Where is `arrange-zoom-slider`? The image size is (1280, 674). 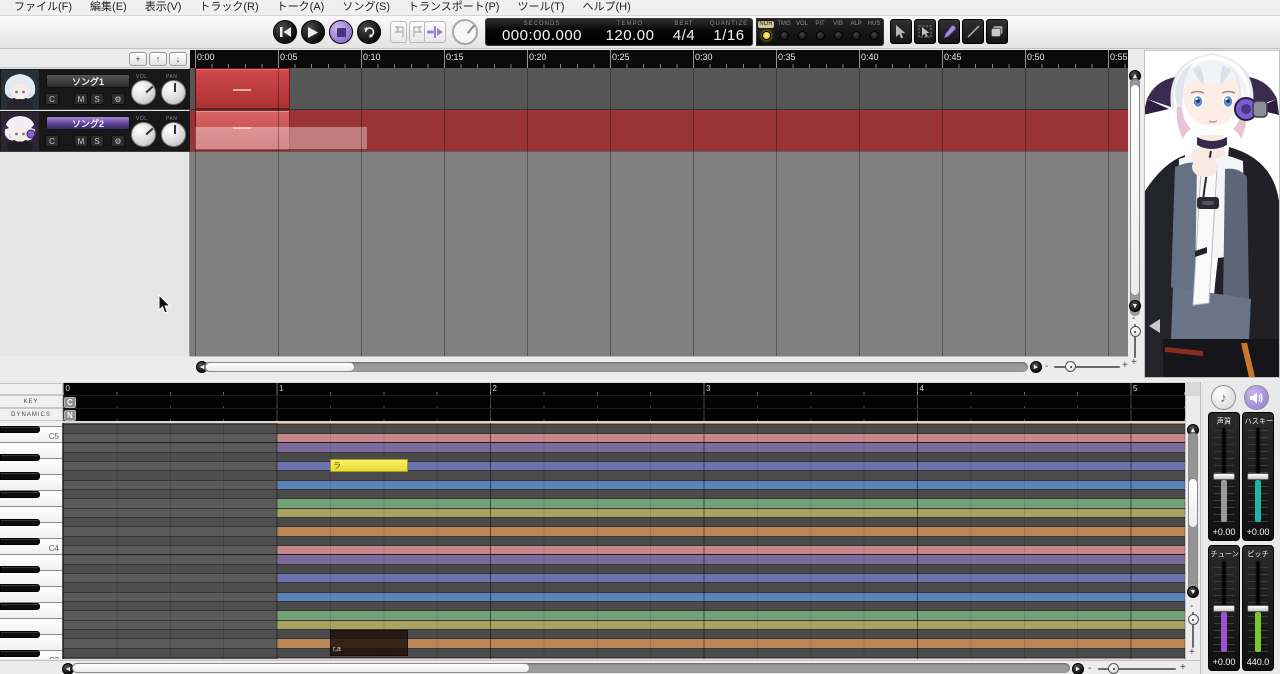
arrange-zoom-slider is located at coordinates (1087, 367).